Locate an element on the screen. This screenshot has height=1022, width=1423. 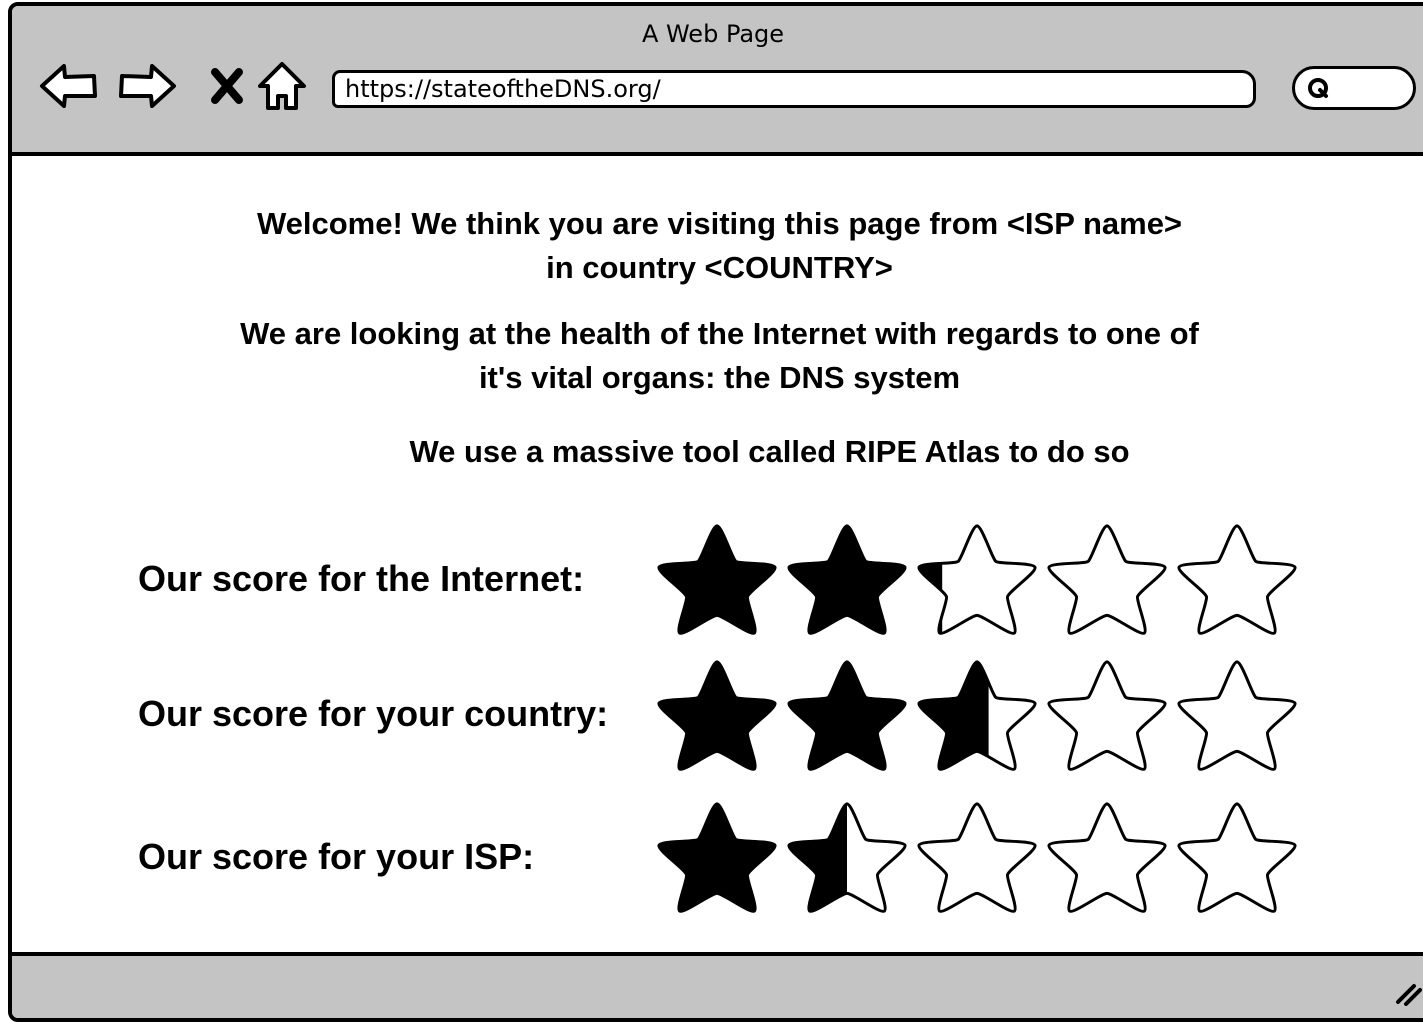
url-input: https://stateoftheDNS.org/ is located at coordinates (794, 89).